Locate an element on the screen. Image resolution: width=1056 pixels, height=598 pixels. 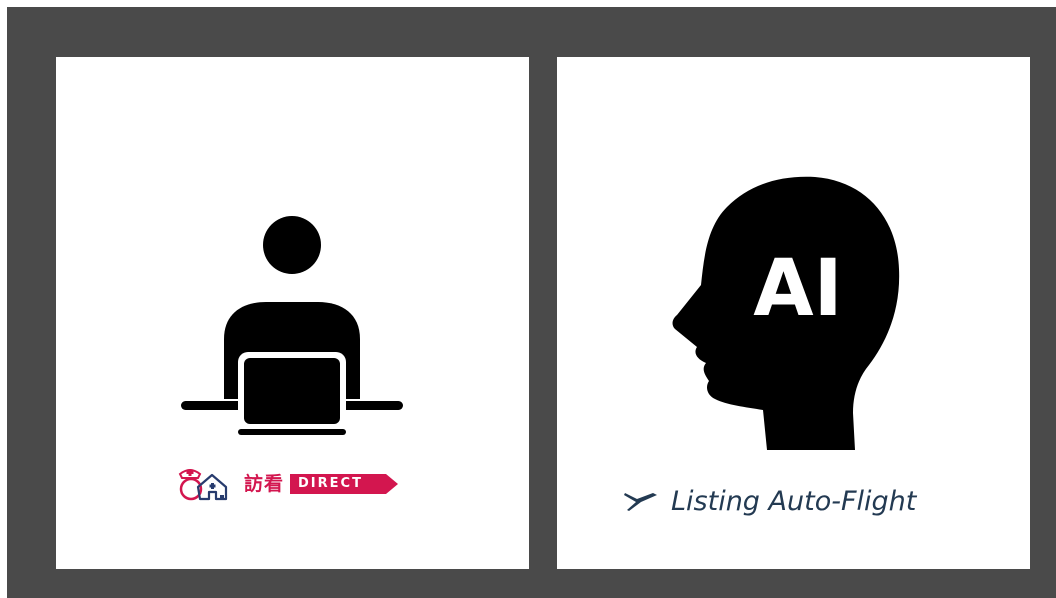
listing-auto-flight-name: Listing Auto-Flight is located at coordinates (794, 501).